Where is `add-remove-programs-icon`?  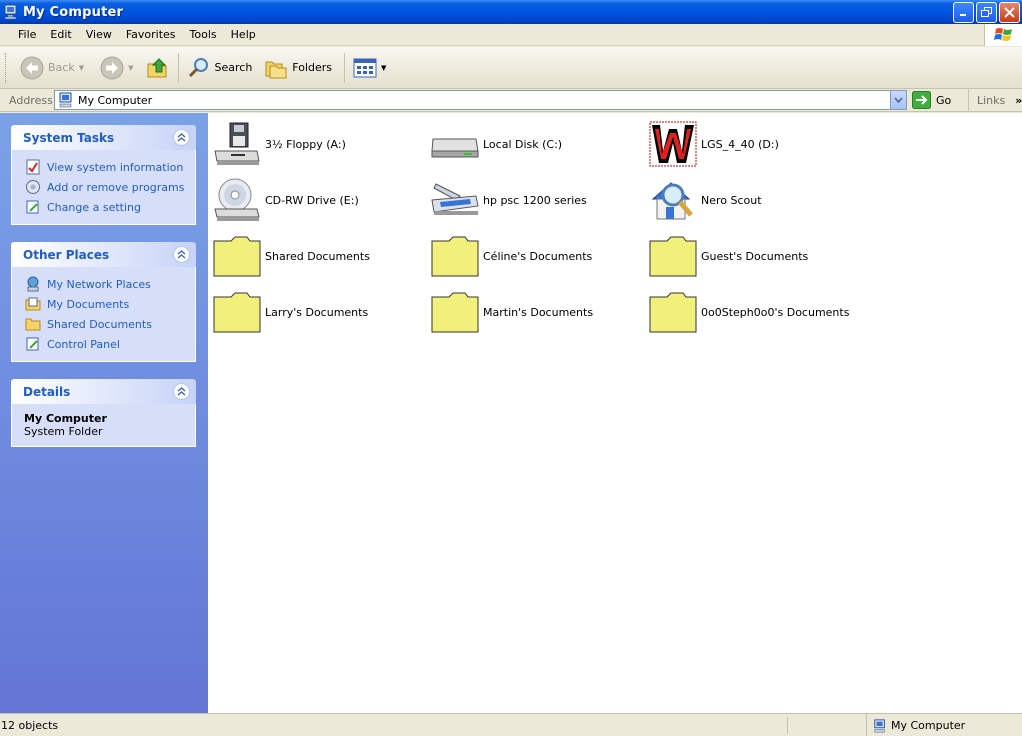
add-remove-programs-icon is located at coordinates (33, 187).